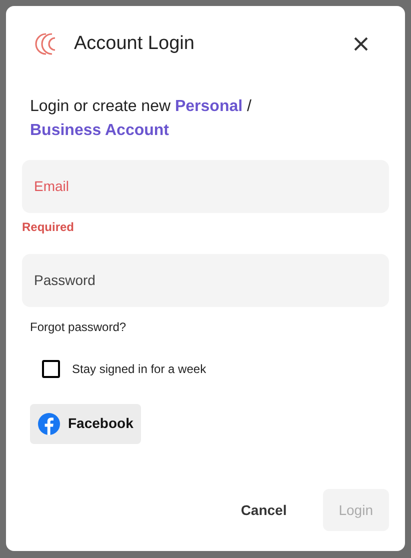 This screenshot has height=558, width=411. Describe the element at coordinates (51, 369) in the screenshot. I see `checkbox` at that location.